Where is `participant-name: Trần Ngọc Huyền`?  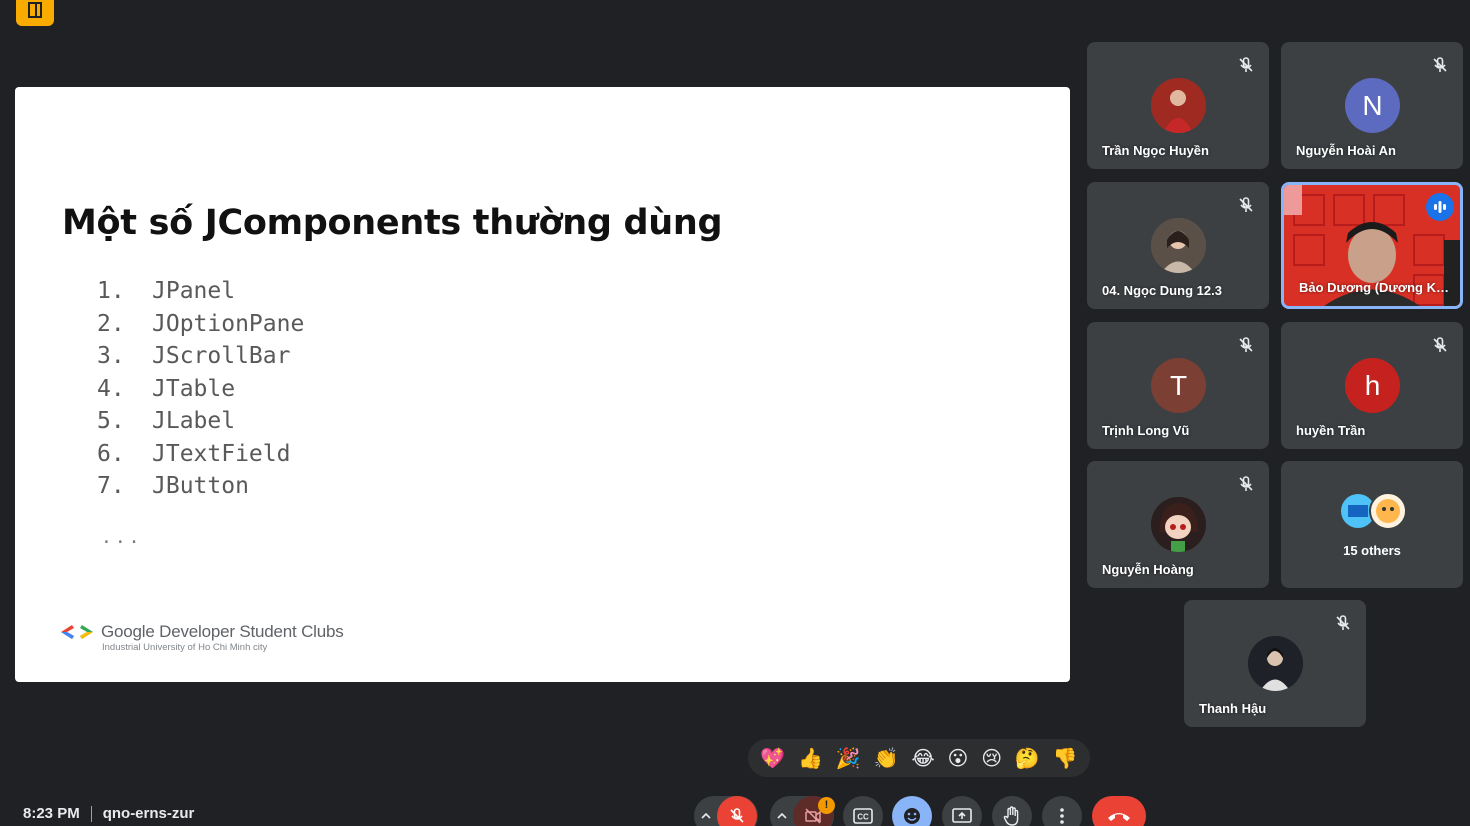 participant-name: Trần Ngọc Huyền is located at coordinates (1155, 150).